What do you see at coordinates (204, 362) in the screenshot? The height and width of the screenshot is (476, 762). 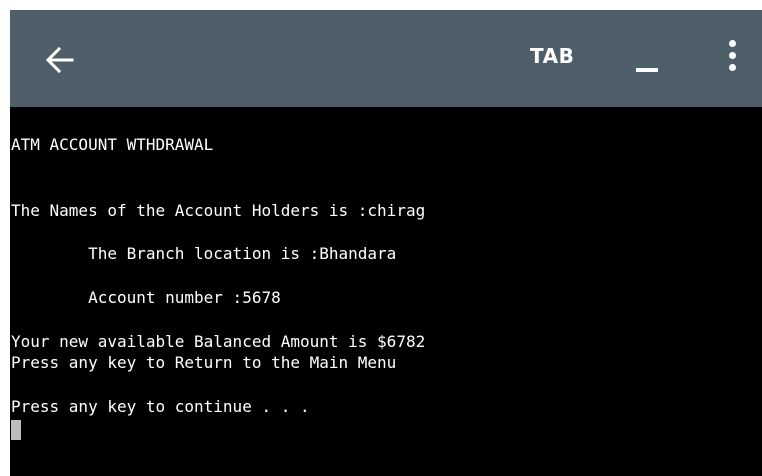 I see `terminal-line-return-prompt: Press any key to Return to the Main Menu` at bounding box center [204, 362].